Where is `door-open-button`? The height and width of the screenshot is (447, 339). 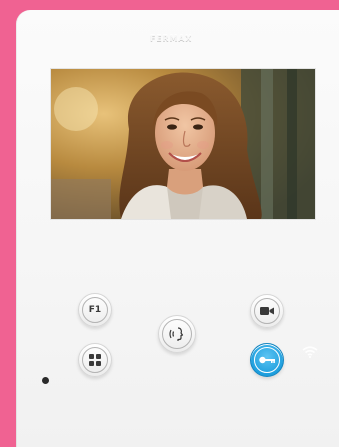 door-open-button is located at coordinates (267, 360).